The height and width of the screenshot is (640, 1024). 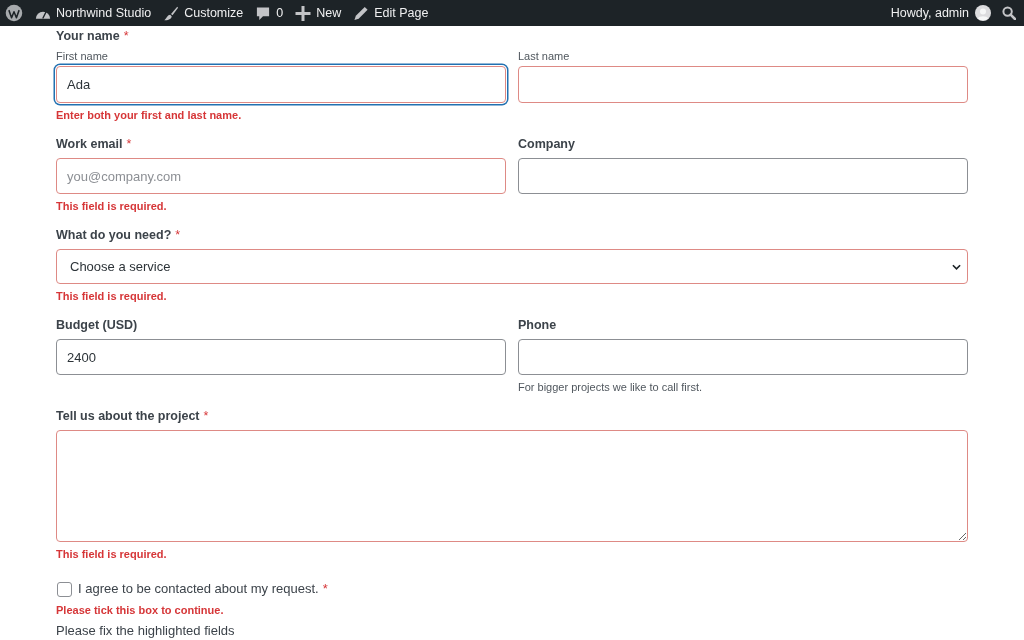 What do you see at coordinates (146, 630) in the screenshot?
I see `status-message: Please fix the highlighted fields` at bounding box center [146, 630].